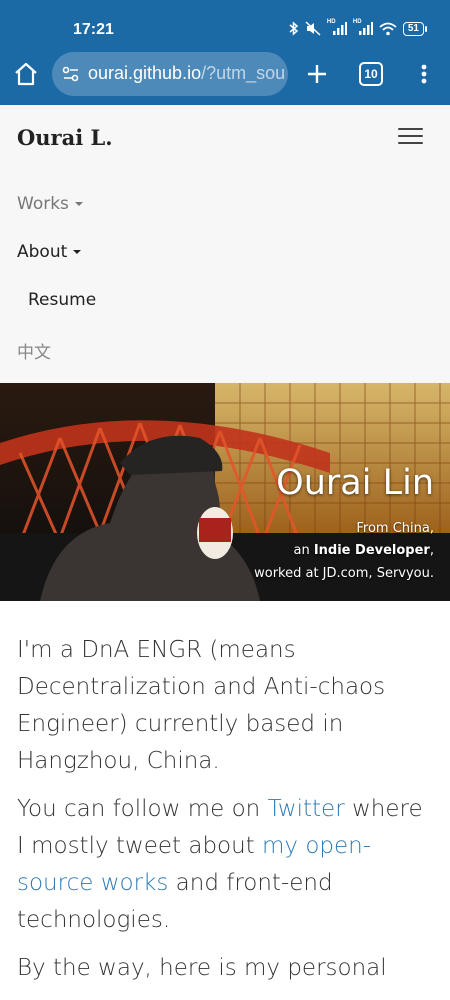  Describe the element at coordinates (26, 74) in the screenshot. I see `home-icon` at that location.